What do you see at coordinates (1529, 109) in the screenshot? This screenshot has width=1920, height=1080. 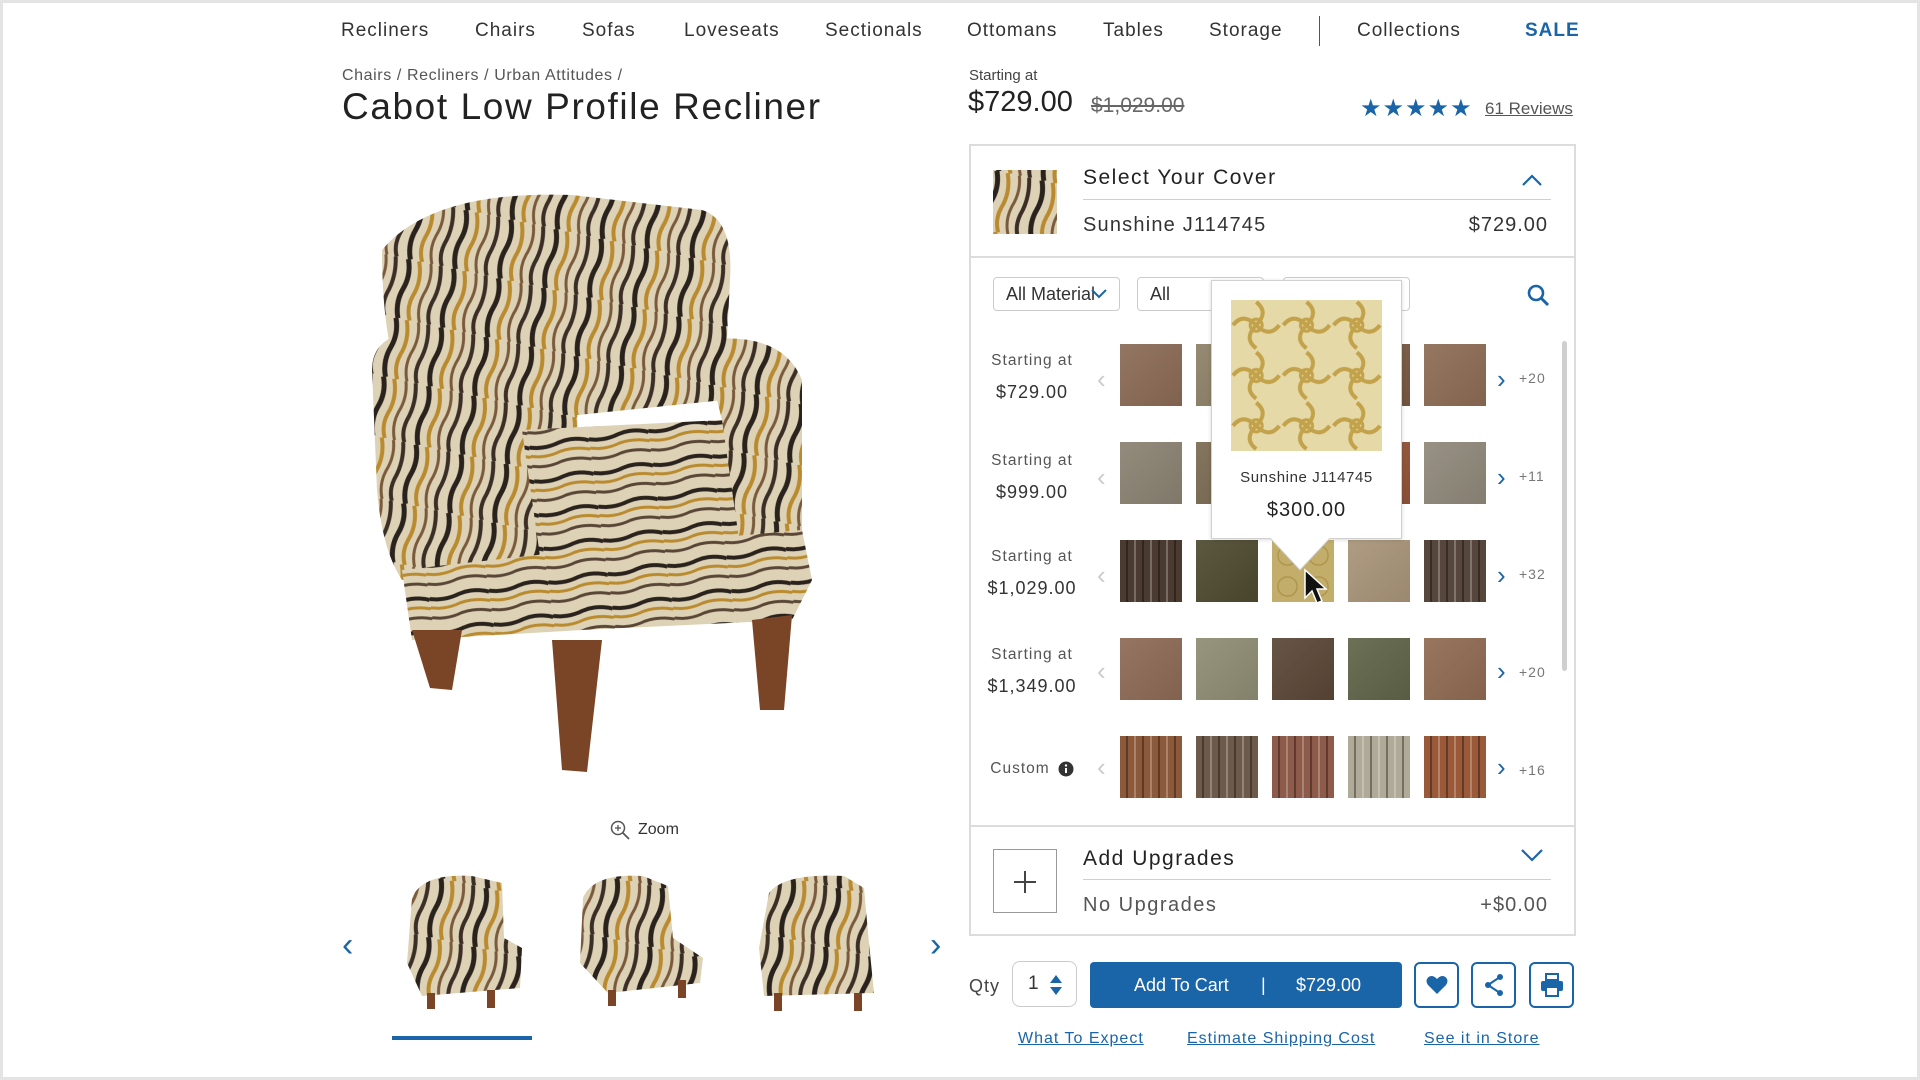 I see `reviews-link: 61 Reviews` at bounding box center [1529, 109].